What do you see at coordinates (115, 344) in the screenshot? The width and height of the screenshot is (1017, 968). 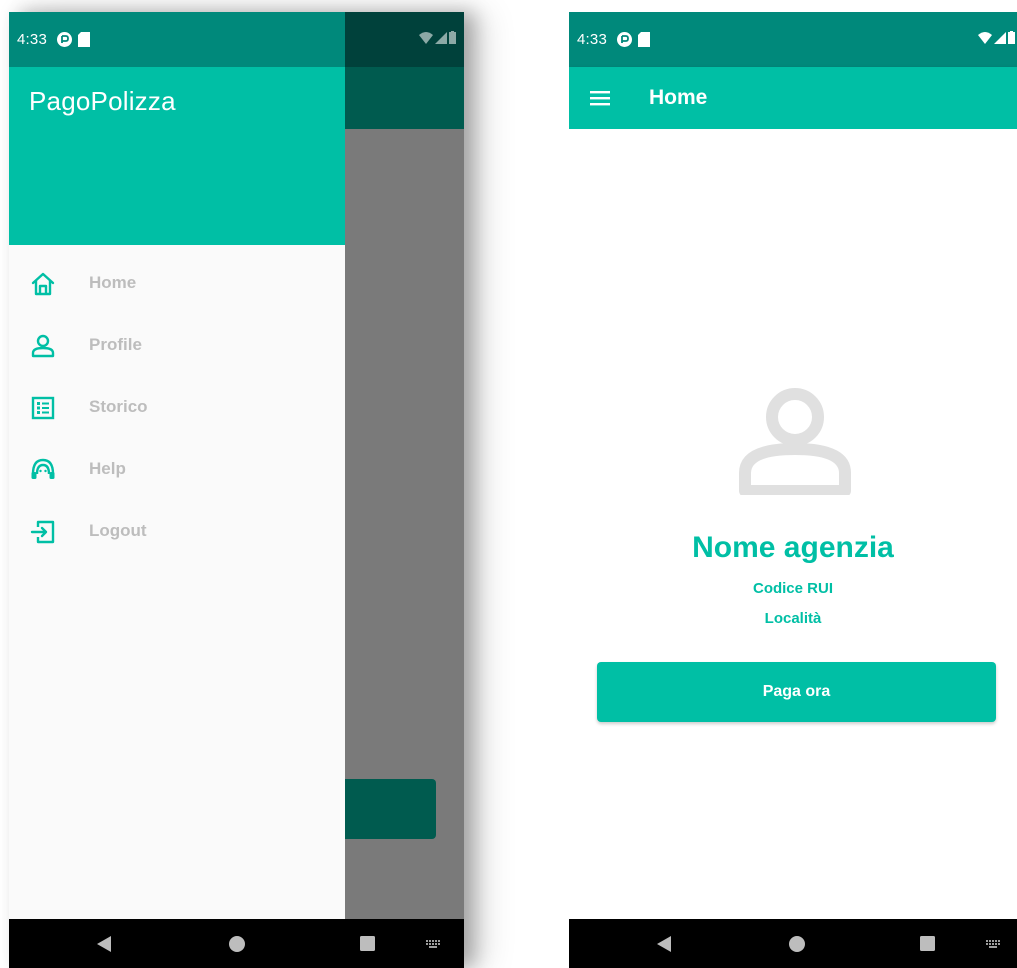 I see `drawer-item-label: Profile` at bounding box center [115, 344].